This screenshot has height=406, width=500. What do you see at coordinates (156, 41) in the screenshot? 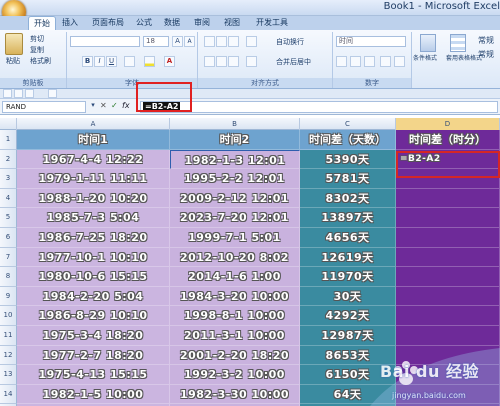
I see `font-size-combo: 18` at bounding box center [156, 41].